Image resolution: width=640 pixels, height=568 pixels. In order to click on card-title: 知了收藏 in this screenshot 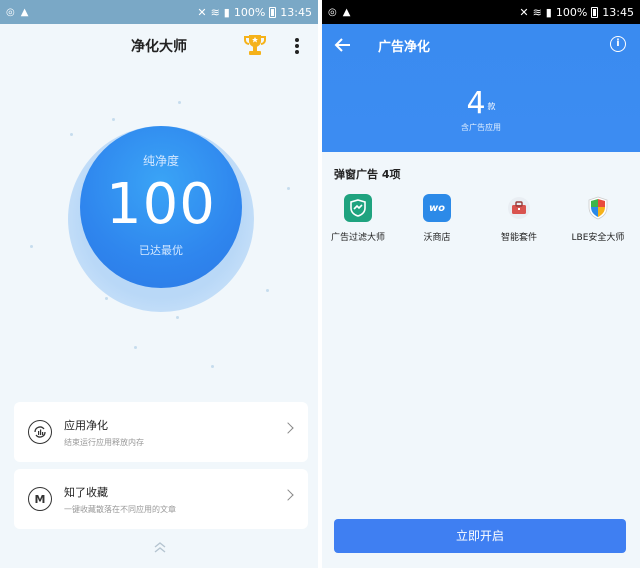, I will do `click(86, 492)`.